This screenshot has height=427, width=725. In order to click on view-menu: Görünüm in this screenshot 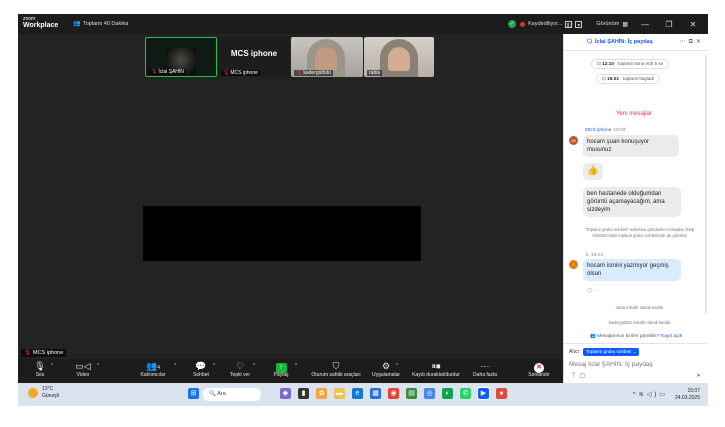, I will do `click(607, 24)`.